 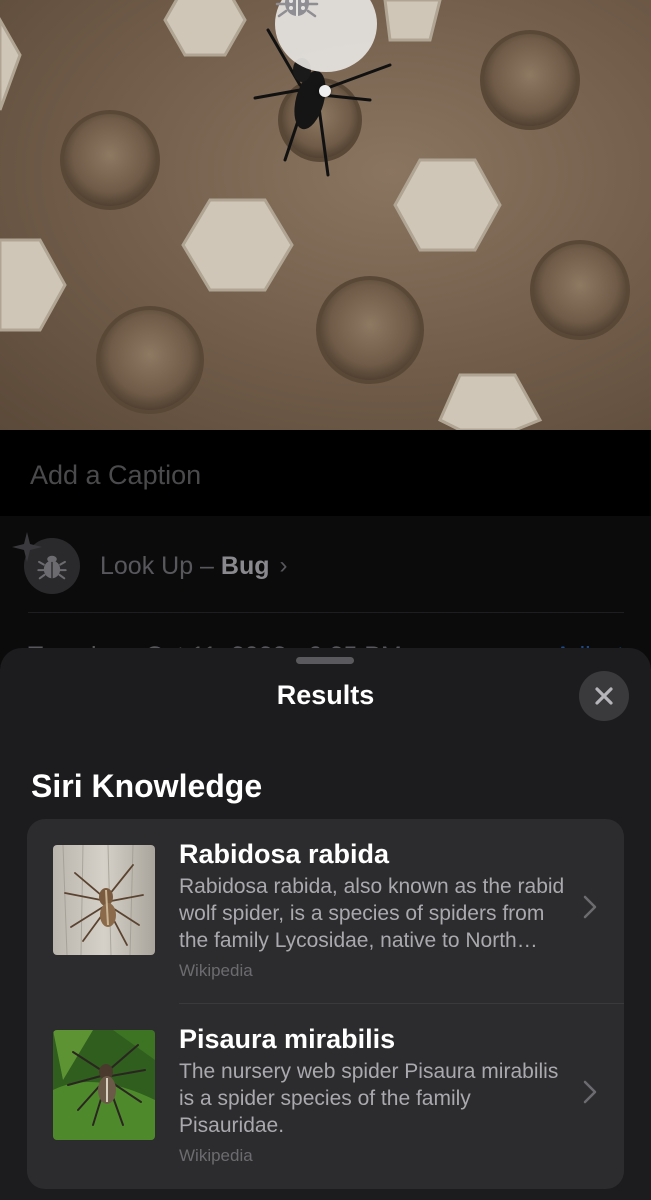 I want to click on bug-icon, so click(x=297, y=9).